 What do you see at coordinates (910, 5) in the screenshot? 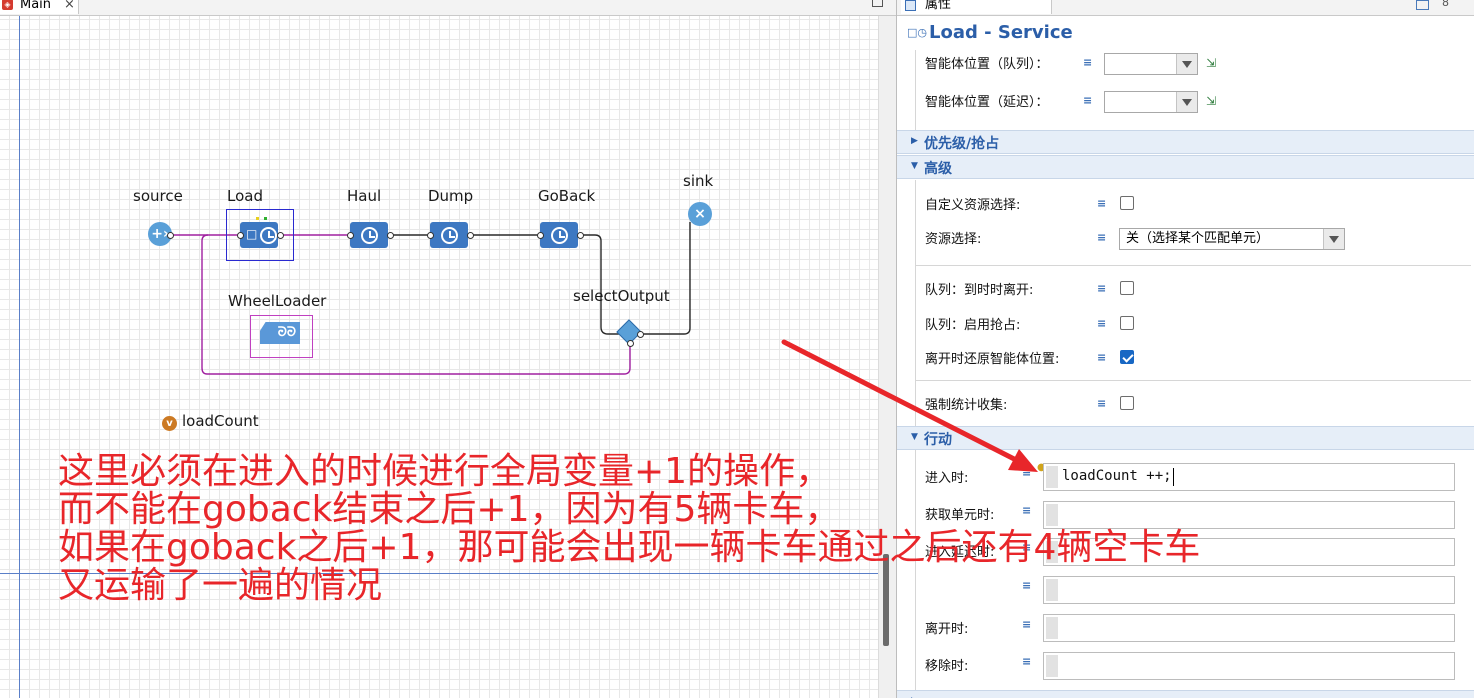
I see `properties-icon` at bounding box center [910, 5].